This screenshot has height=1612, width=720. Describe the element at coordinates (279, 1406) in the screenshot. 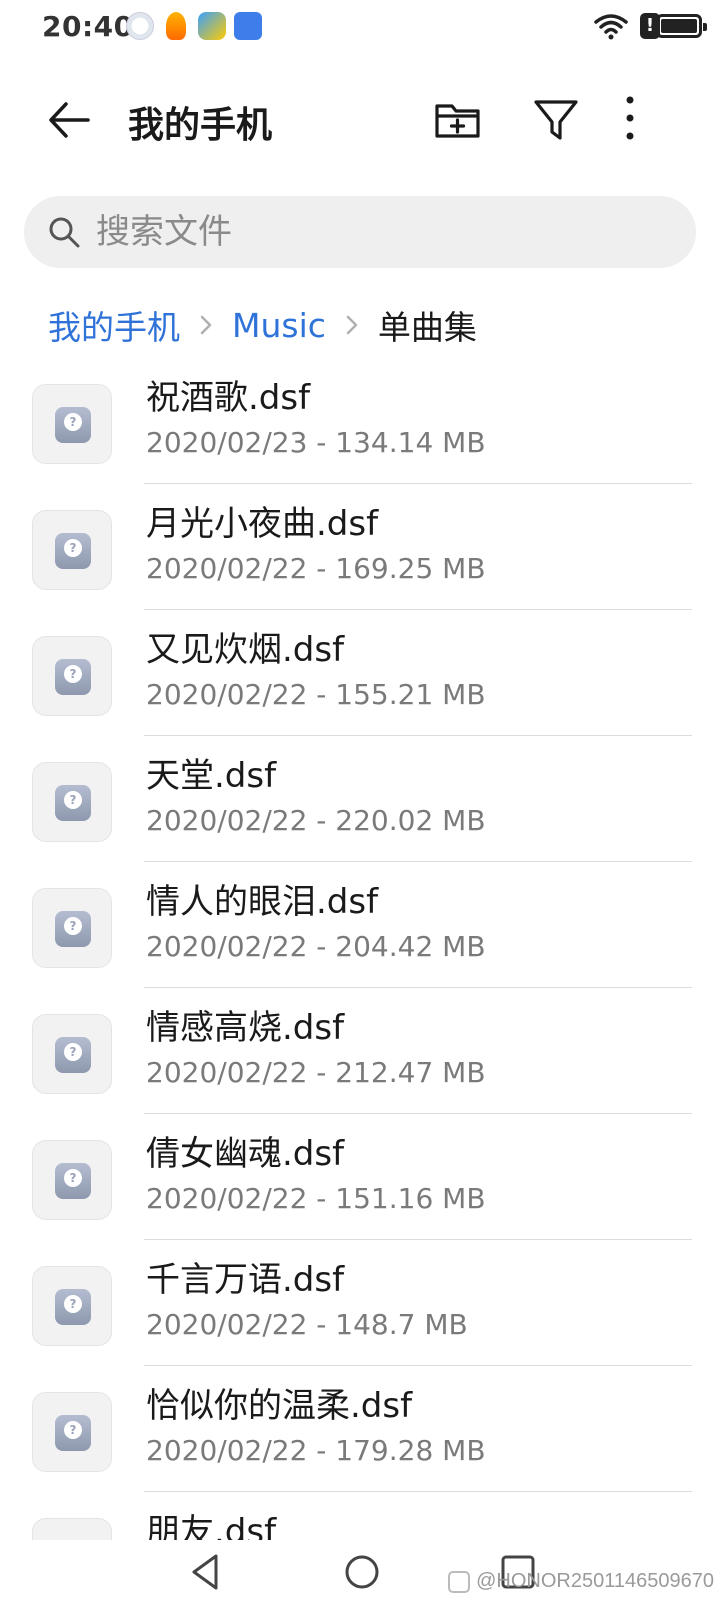

I see `file-name: 恰似你的温柔.dsf` at that location.